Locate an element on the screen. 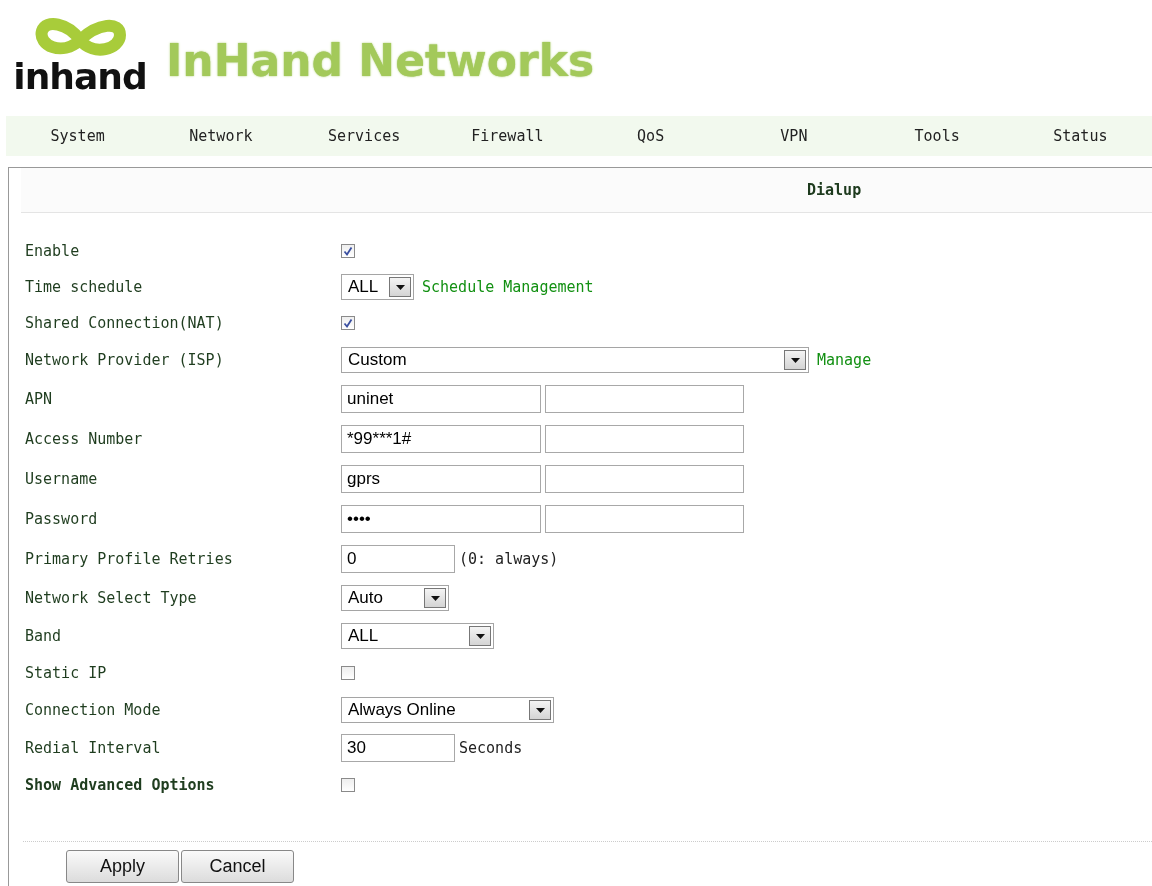  nav-item: Services is located at coordinates (364, 136).